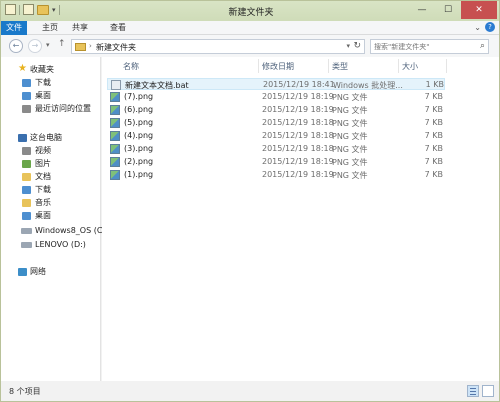 The image size is (500, 402). I want to click on computer-icon, so click(22, 138).